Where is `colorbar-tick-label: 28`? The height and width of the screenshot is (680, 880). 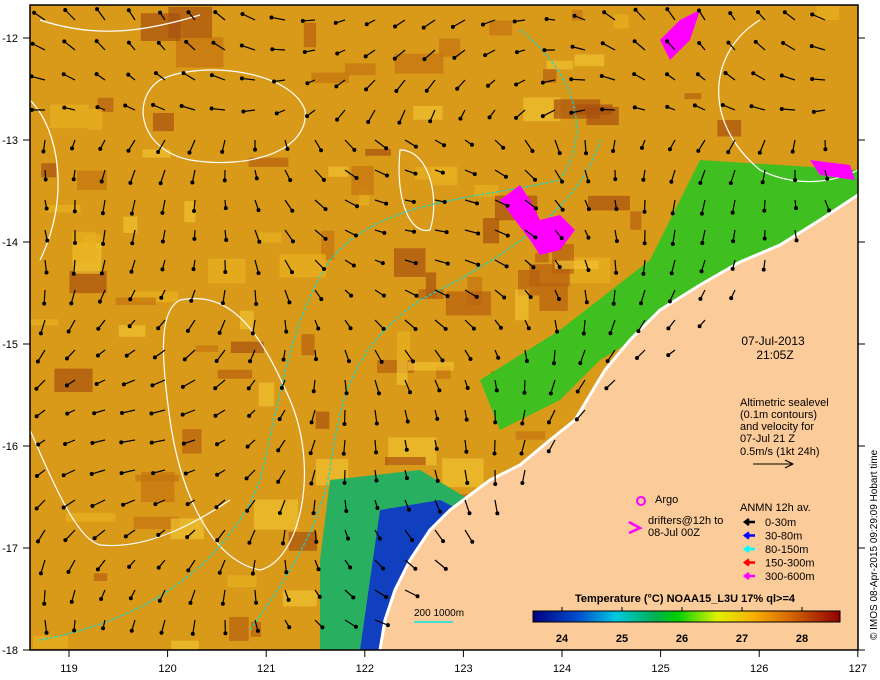 colorbar-tick-label: 28 is located at coordinates (802, 639).